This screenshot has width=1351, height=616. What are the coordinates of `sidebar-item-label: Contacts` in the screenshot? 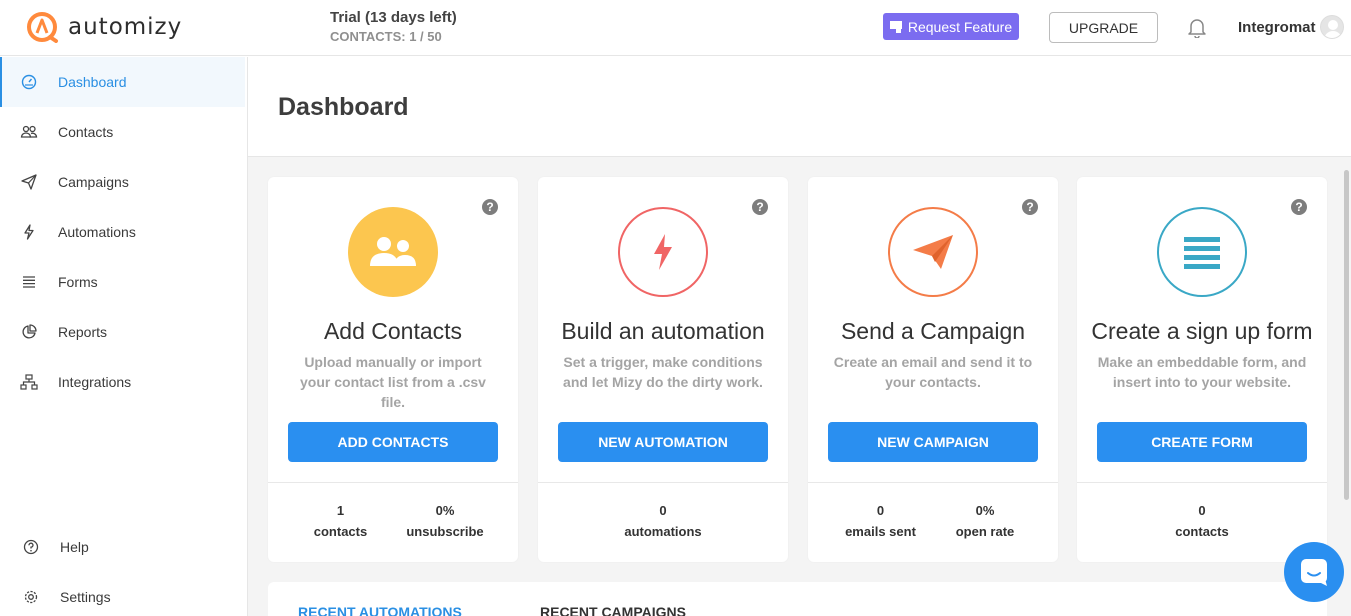 It's located at (86, 132).